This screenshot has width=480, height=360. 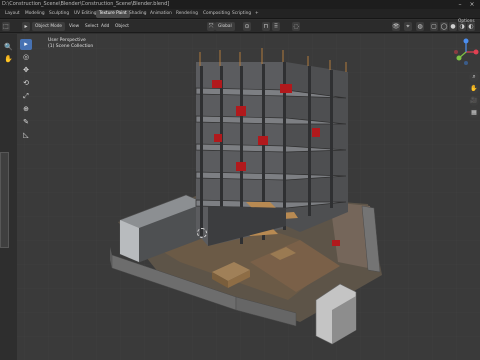 What do you see at coordinates (444, 26) in the screenshot?
I see `shading-wireframe-icon: ◯` at bounding box center [444, 26].